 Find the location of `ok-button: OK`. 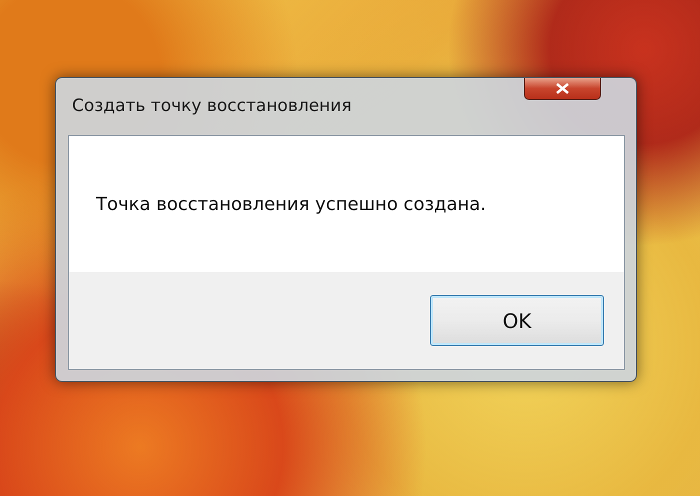

ok-button: OK is located at coordinates (517, 320).